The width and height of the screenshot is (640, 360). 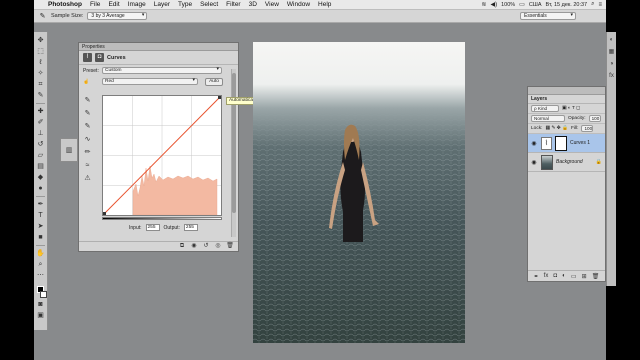 I want to click on channel-select: Red, so click(x=150, y=81).